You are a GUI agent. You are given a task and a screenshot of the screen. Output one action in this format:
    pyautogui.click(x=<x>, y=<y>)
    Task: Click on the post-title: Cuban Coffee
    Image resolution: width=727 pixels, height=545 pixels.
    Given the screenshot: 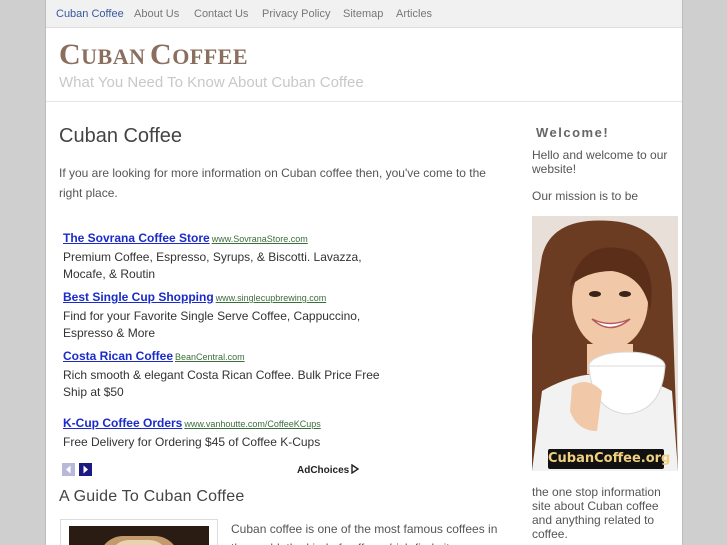 What is the action you would take?
    pyautogui.click(x=121, y=136)
    